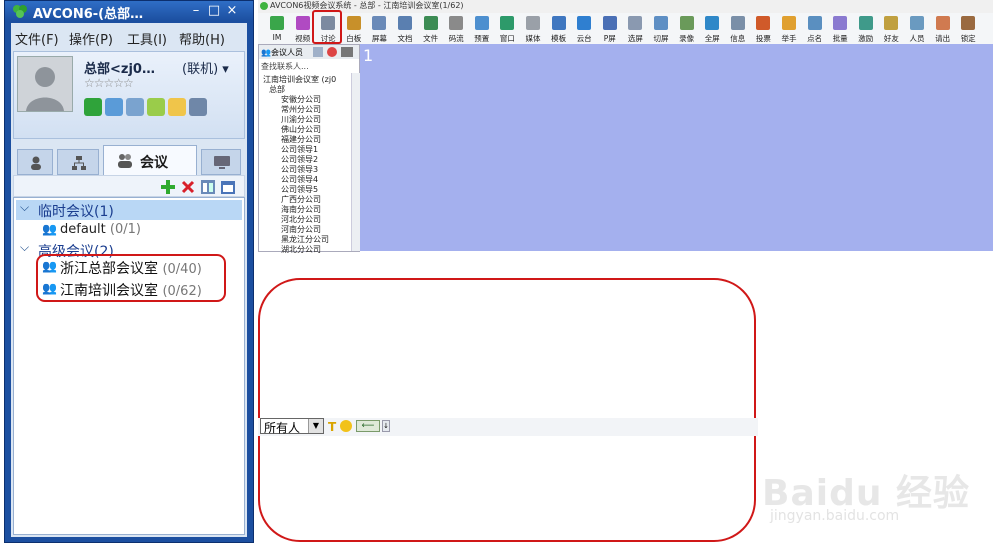 The width and height of the screenshot is (993, 550). Describe the element at coordinates (188, 187) in the screenshot. I see `delete-meeting-button` at that location.